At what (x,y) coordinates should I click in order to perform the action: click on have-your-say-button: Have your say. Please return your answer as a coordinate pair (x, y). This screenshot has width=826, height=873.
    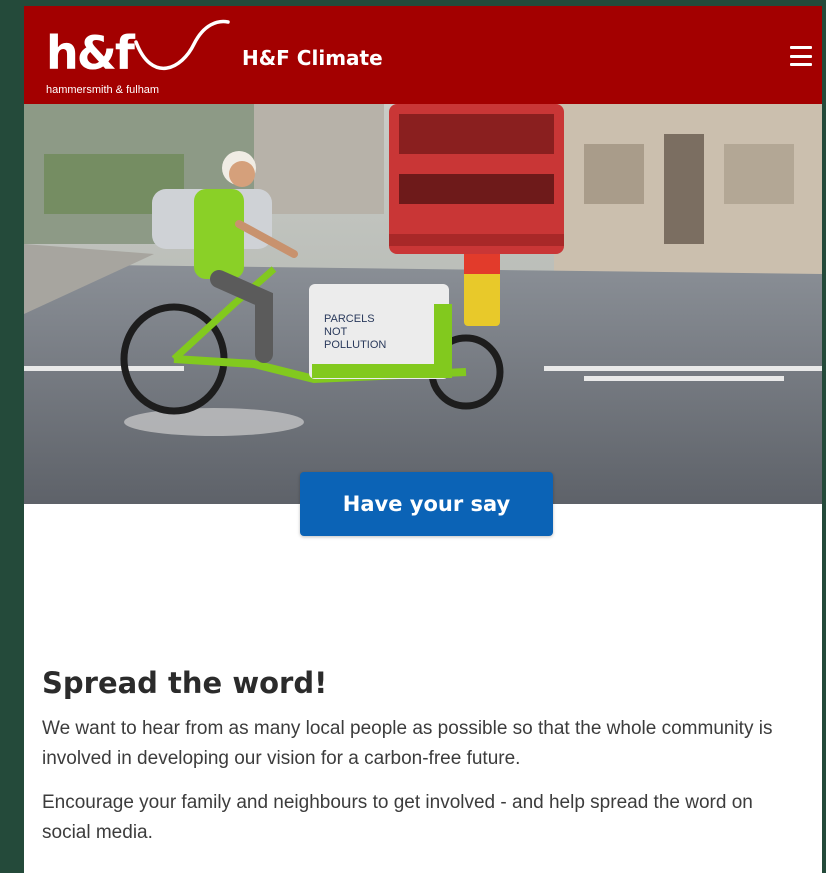
    Looking at the image, I should click on (426, 504).